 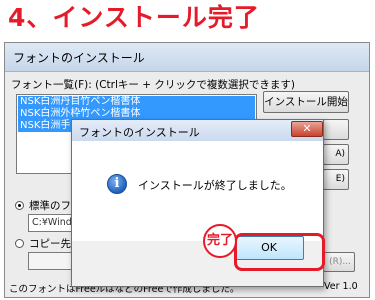 What do you see at coordinates (134, 17) in the screenshot?
I see `step-title: 4、インストール完了` at bounding box center [134, 17].